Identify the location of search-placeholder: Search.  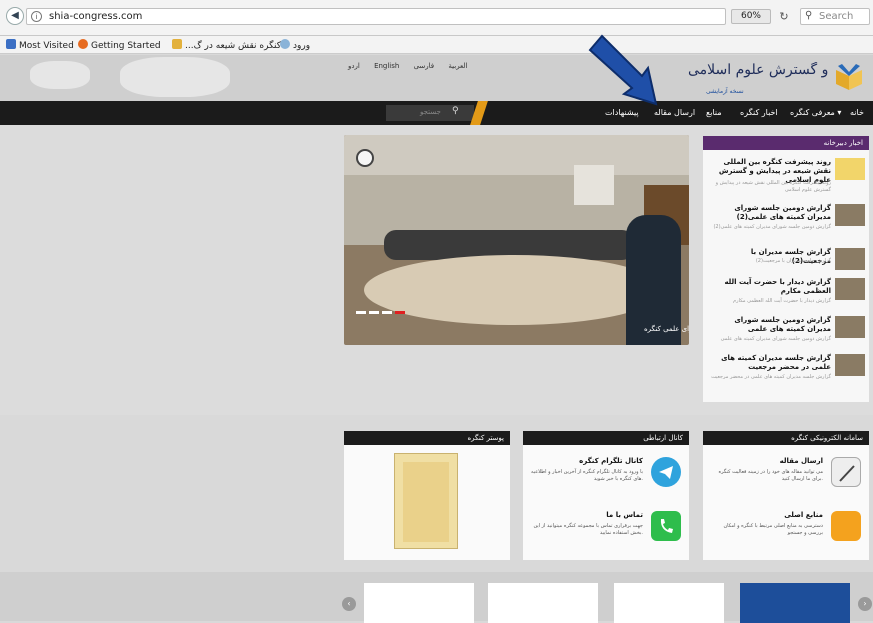
(836, 16).